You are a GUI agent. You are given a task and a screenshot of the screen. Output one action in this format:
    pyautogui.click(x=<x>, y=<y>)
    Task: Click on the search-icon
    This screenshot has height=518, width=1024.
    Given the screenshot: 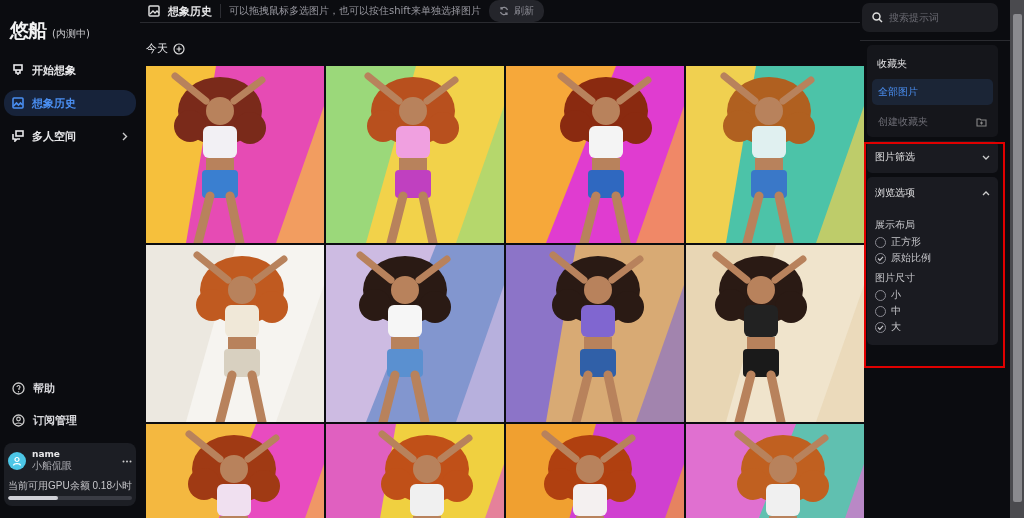 What is the action you would take?
    pyautogui.click(x=877, y=17)
    